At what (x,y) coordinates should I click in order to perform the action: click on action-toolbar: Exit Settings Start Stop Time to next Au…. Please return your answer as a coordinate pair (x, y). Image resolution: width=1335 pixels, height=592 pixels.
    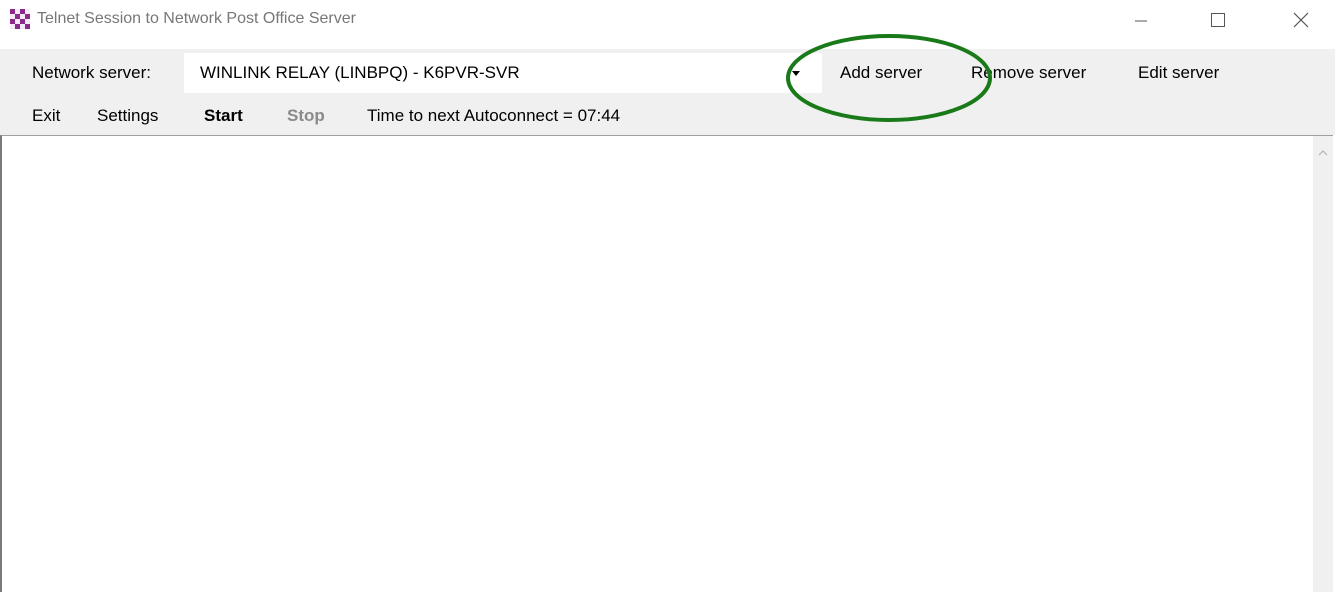
    Looking at the image, I should click on (667, 116).